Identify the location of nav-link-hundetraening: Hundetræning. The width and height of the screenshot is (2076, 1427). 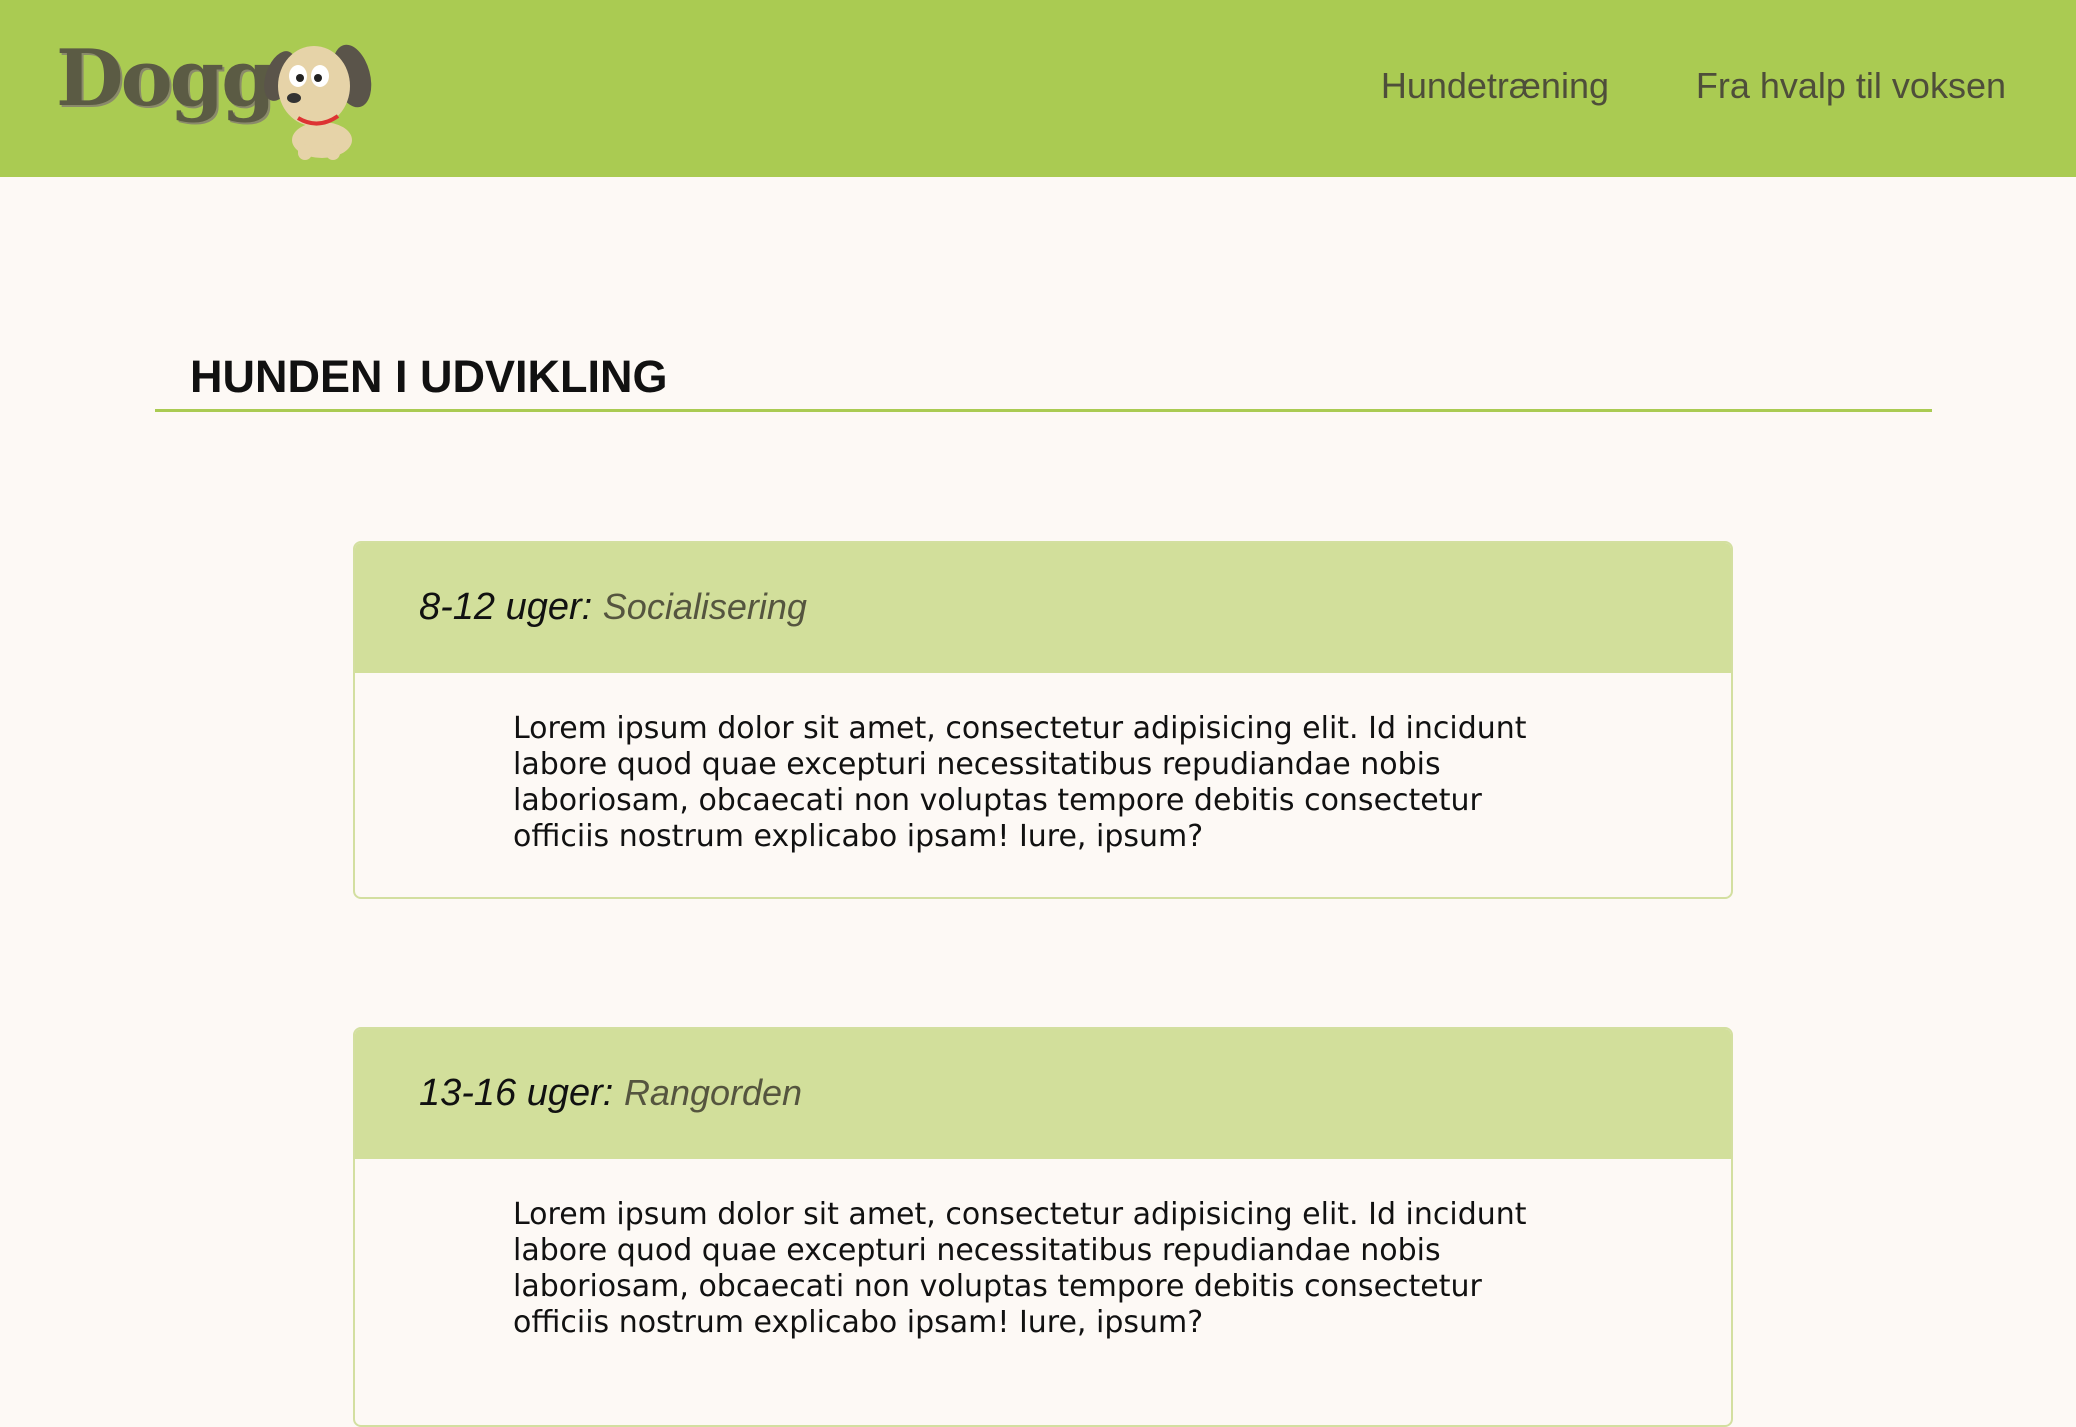
(1495, 85).